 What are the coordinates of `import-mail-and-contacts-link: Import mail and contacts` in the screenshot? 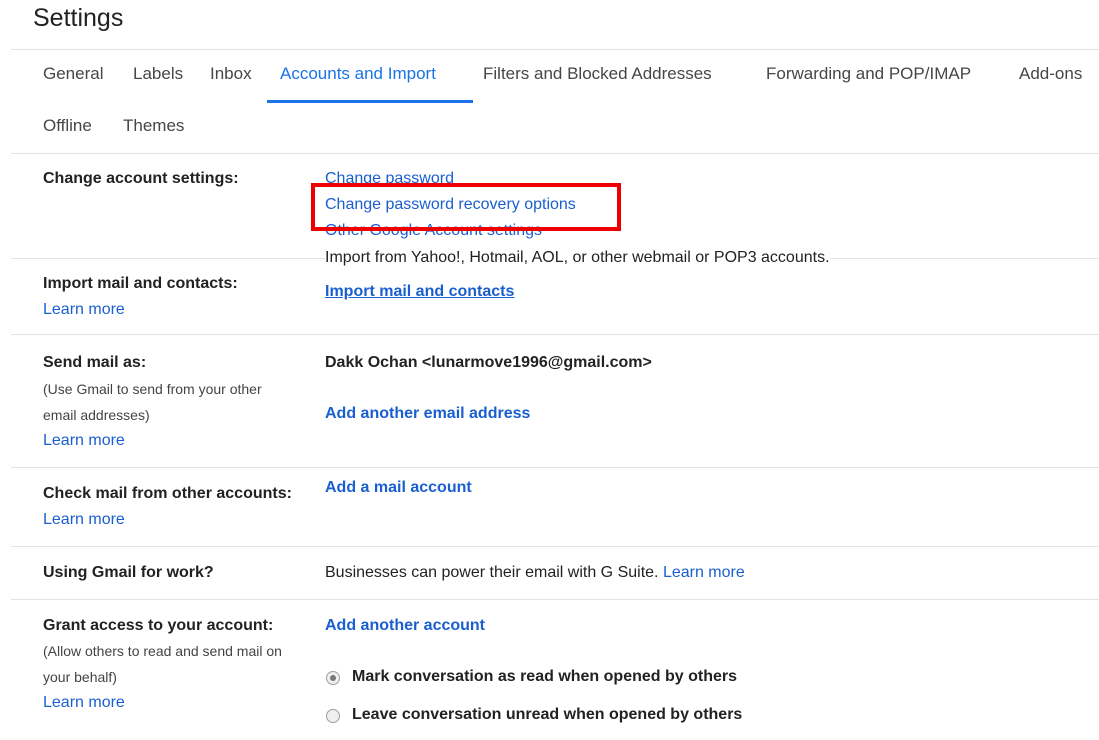 It's located at (419, 292).